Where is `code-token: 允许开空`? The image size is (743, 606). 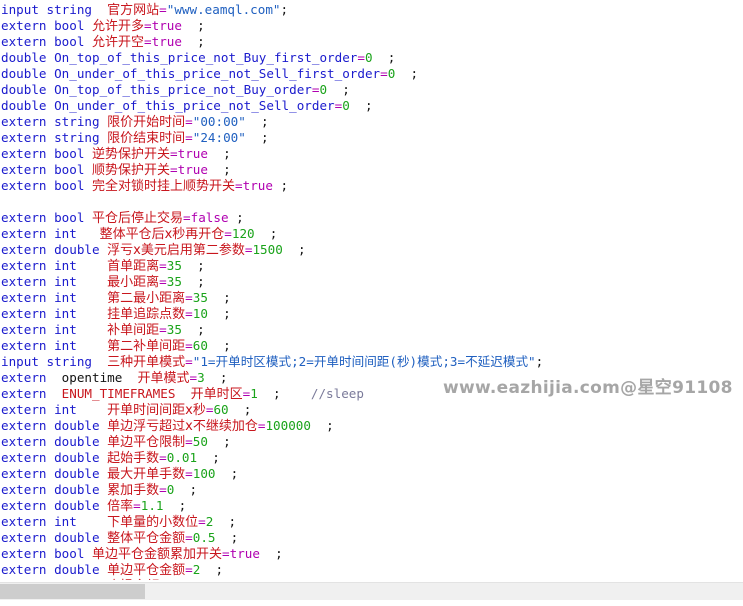 code-token: 允许开空 is located at coordinates (118, 42).